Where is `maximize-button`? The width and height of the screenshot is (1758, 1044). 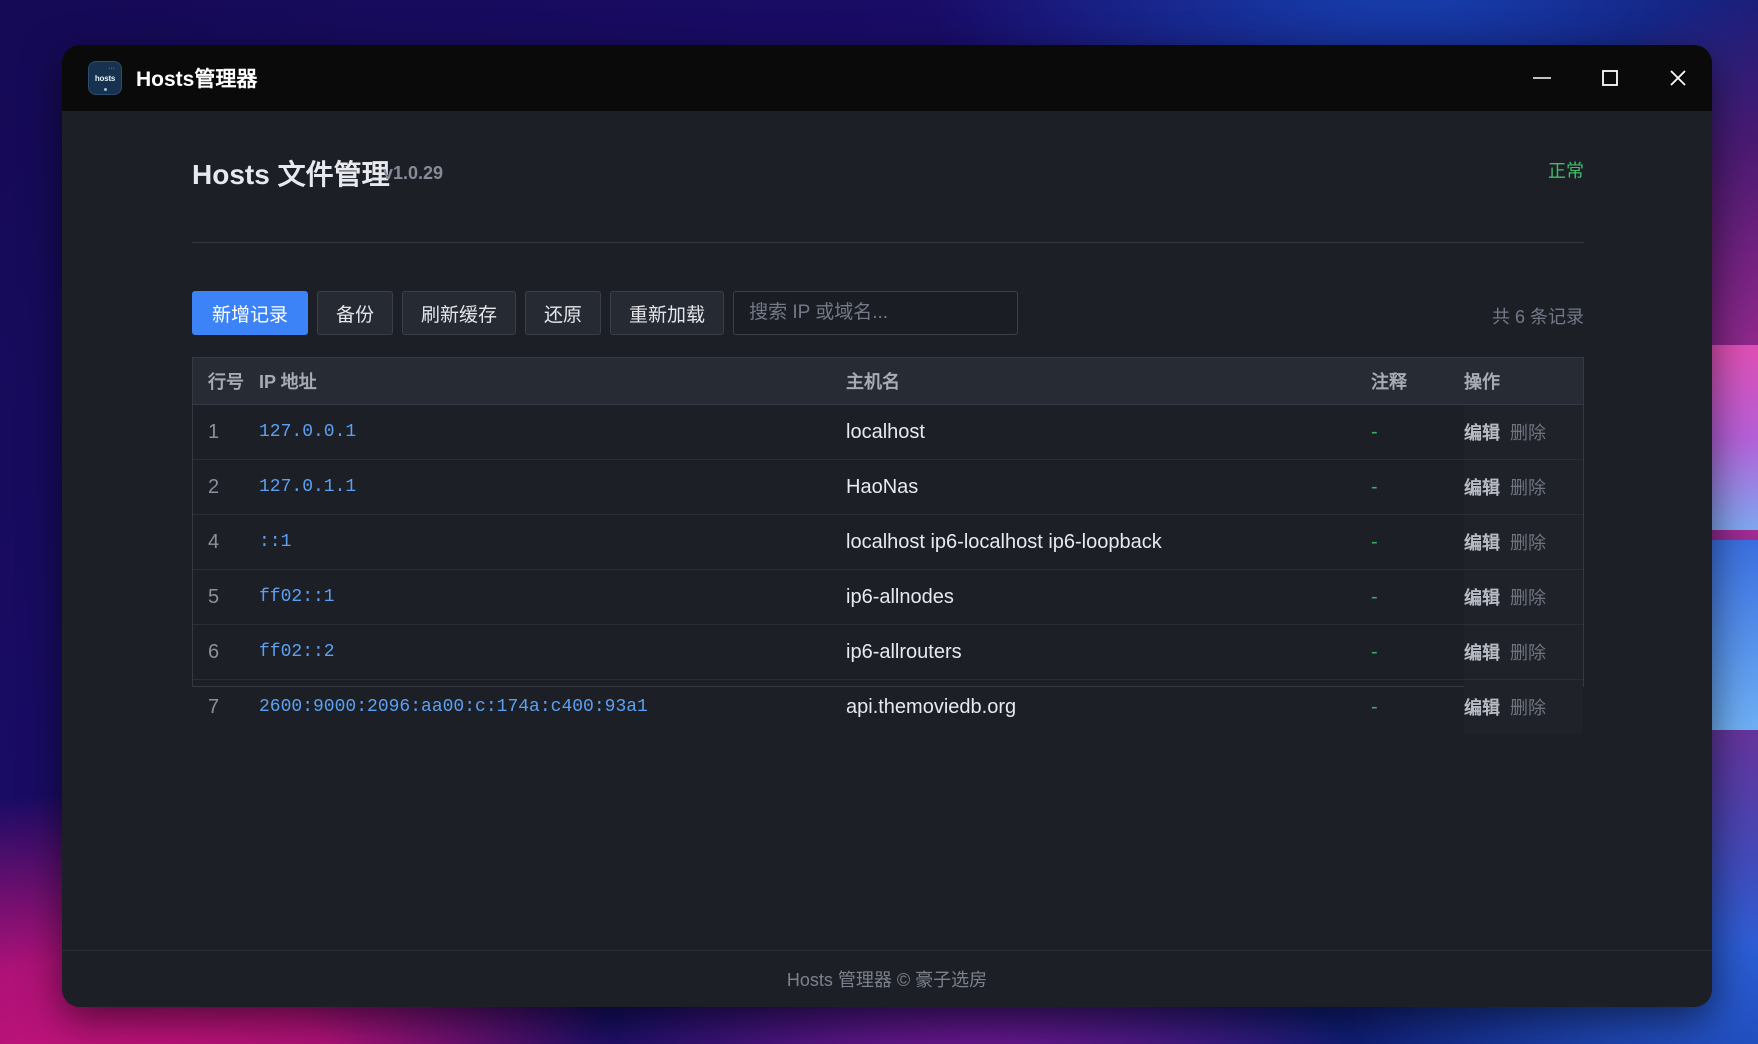 maximize-button is located at coordinates (1610, 78).